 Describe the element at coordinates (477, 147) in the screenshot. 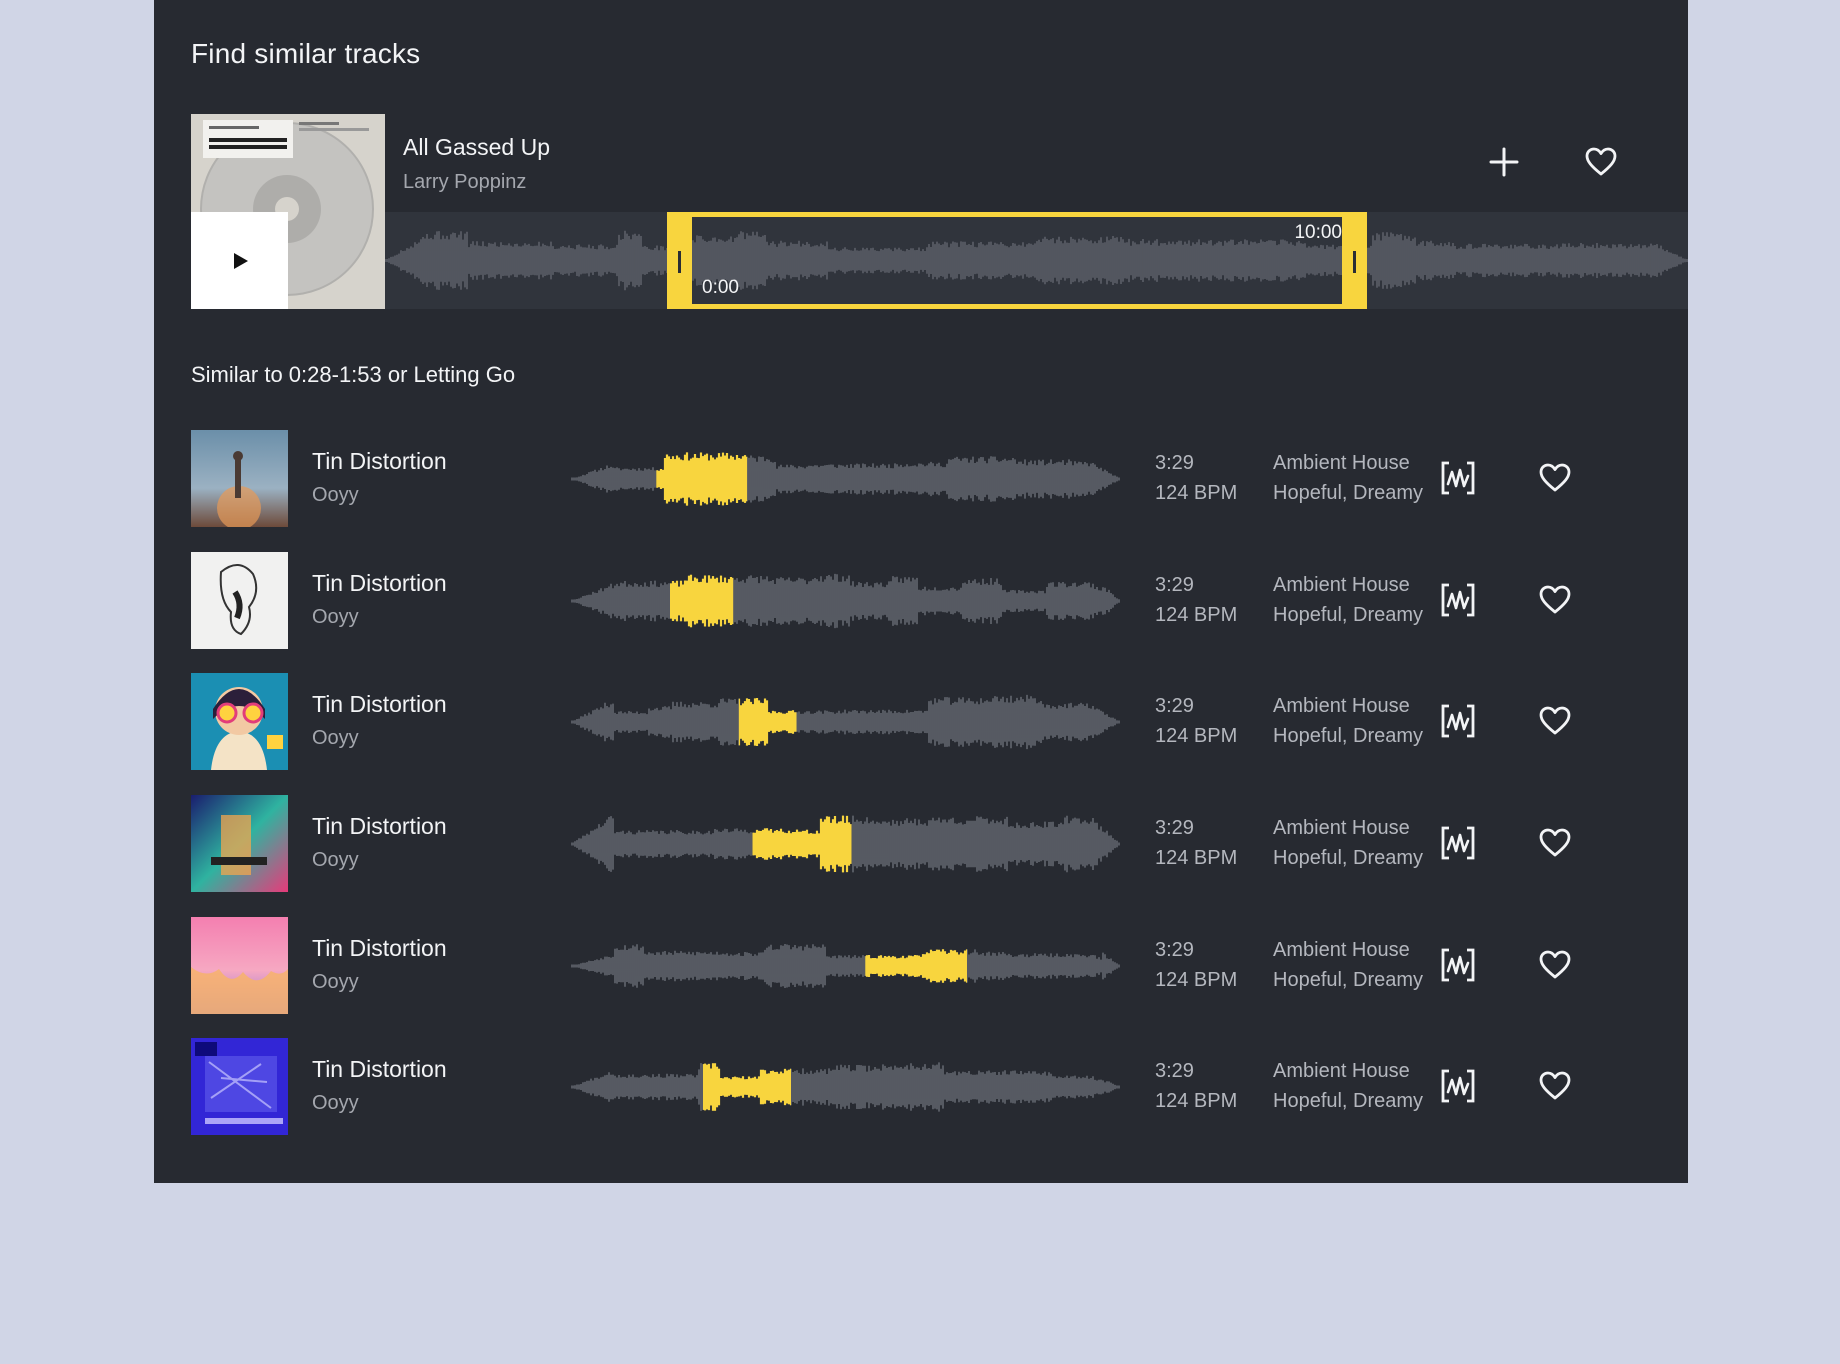

I see `seed-track-title: All Gassed Up` at that location.